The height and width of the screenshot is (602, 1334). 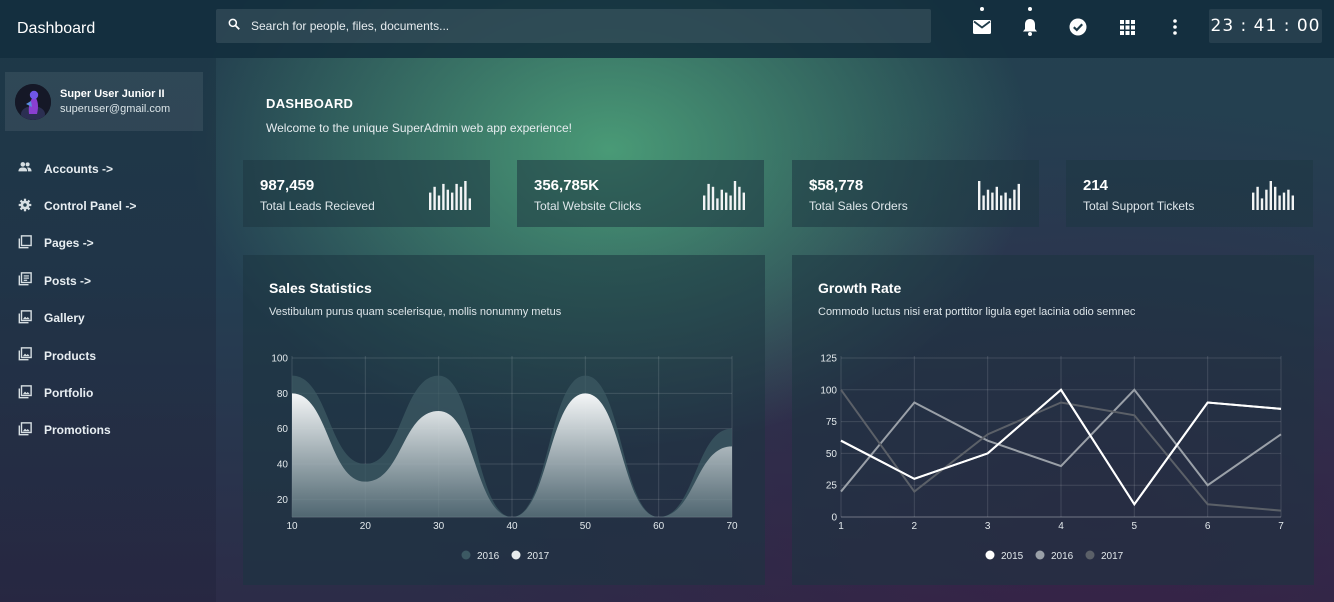 What do you see at coordinates (69, 243) in the screenshot?
I see `sidebar-item-label: Pages ->` at bounding box center [69, 243].